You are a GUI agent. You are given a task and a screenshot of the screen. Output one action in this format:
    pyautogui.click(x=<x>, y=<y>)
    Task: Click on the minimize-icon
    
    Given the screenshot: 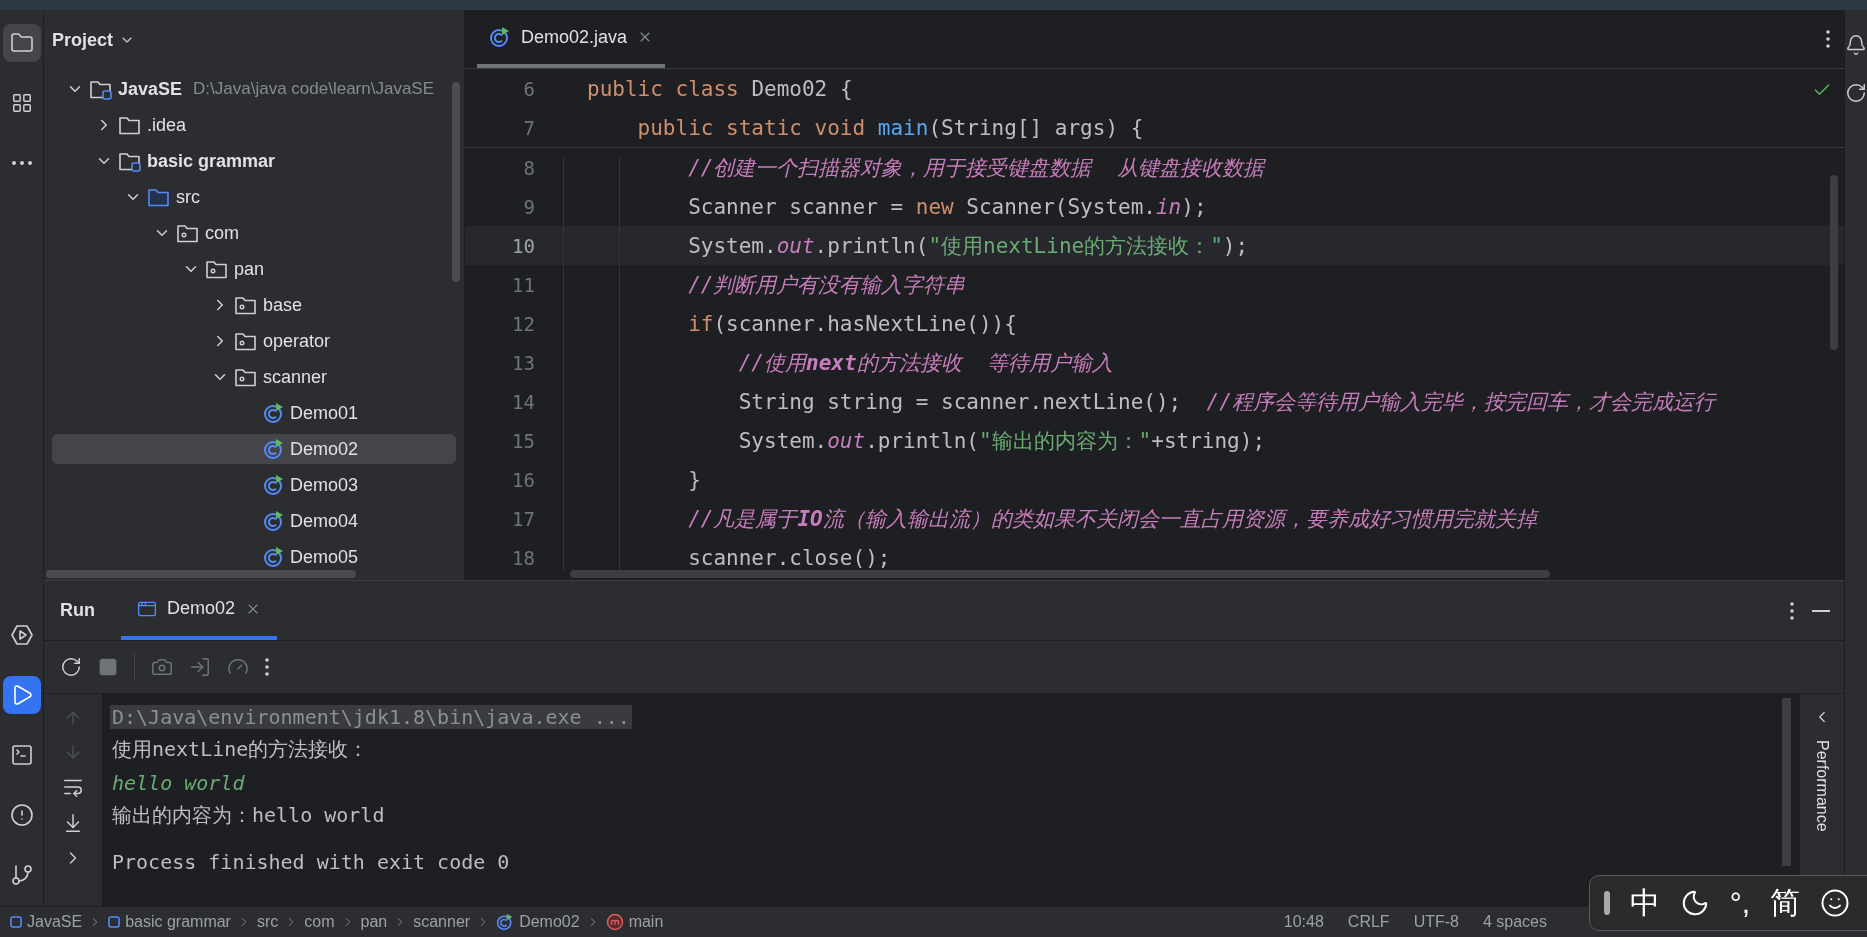 What is the action you would take?
    pyautogui.click(x=1821, y=610)
    